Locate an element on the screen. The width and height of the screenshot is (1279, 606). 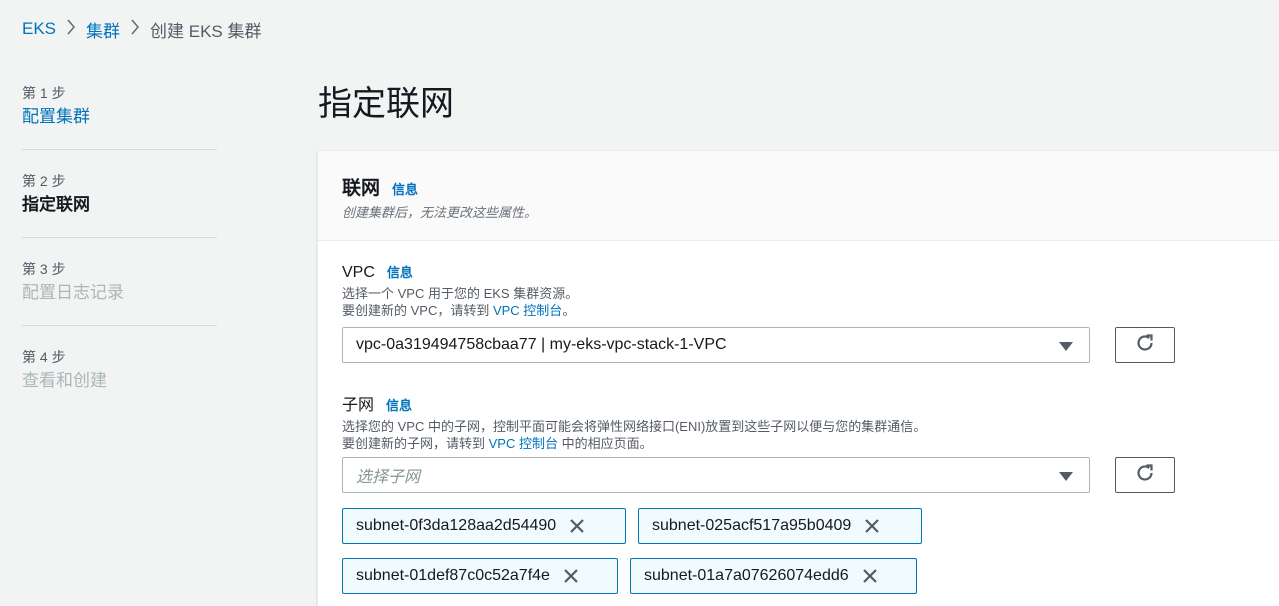
panel-description: 创建集群后，无法更改这些属性。 is located at coordinates (440, 212).